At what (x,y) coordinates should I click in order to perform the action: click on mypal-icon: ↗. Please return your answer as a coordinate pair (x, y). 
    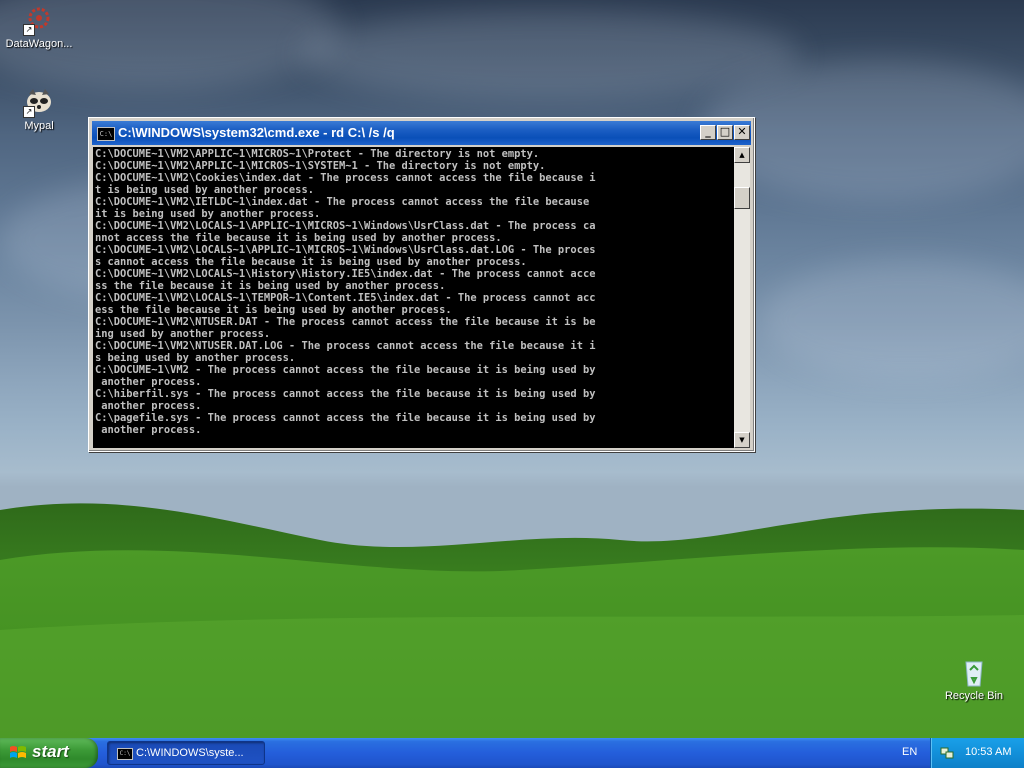
    Looking at the image, I should click on (39, 102).